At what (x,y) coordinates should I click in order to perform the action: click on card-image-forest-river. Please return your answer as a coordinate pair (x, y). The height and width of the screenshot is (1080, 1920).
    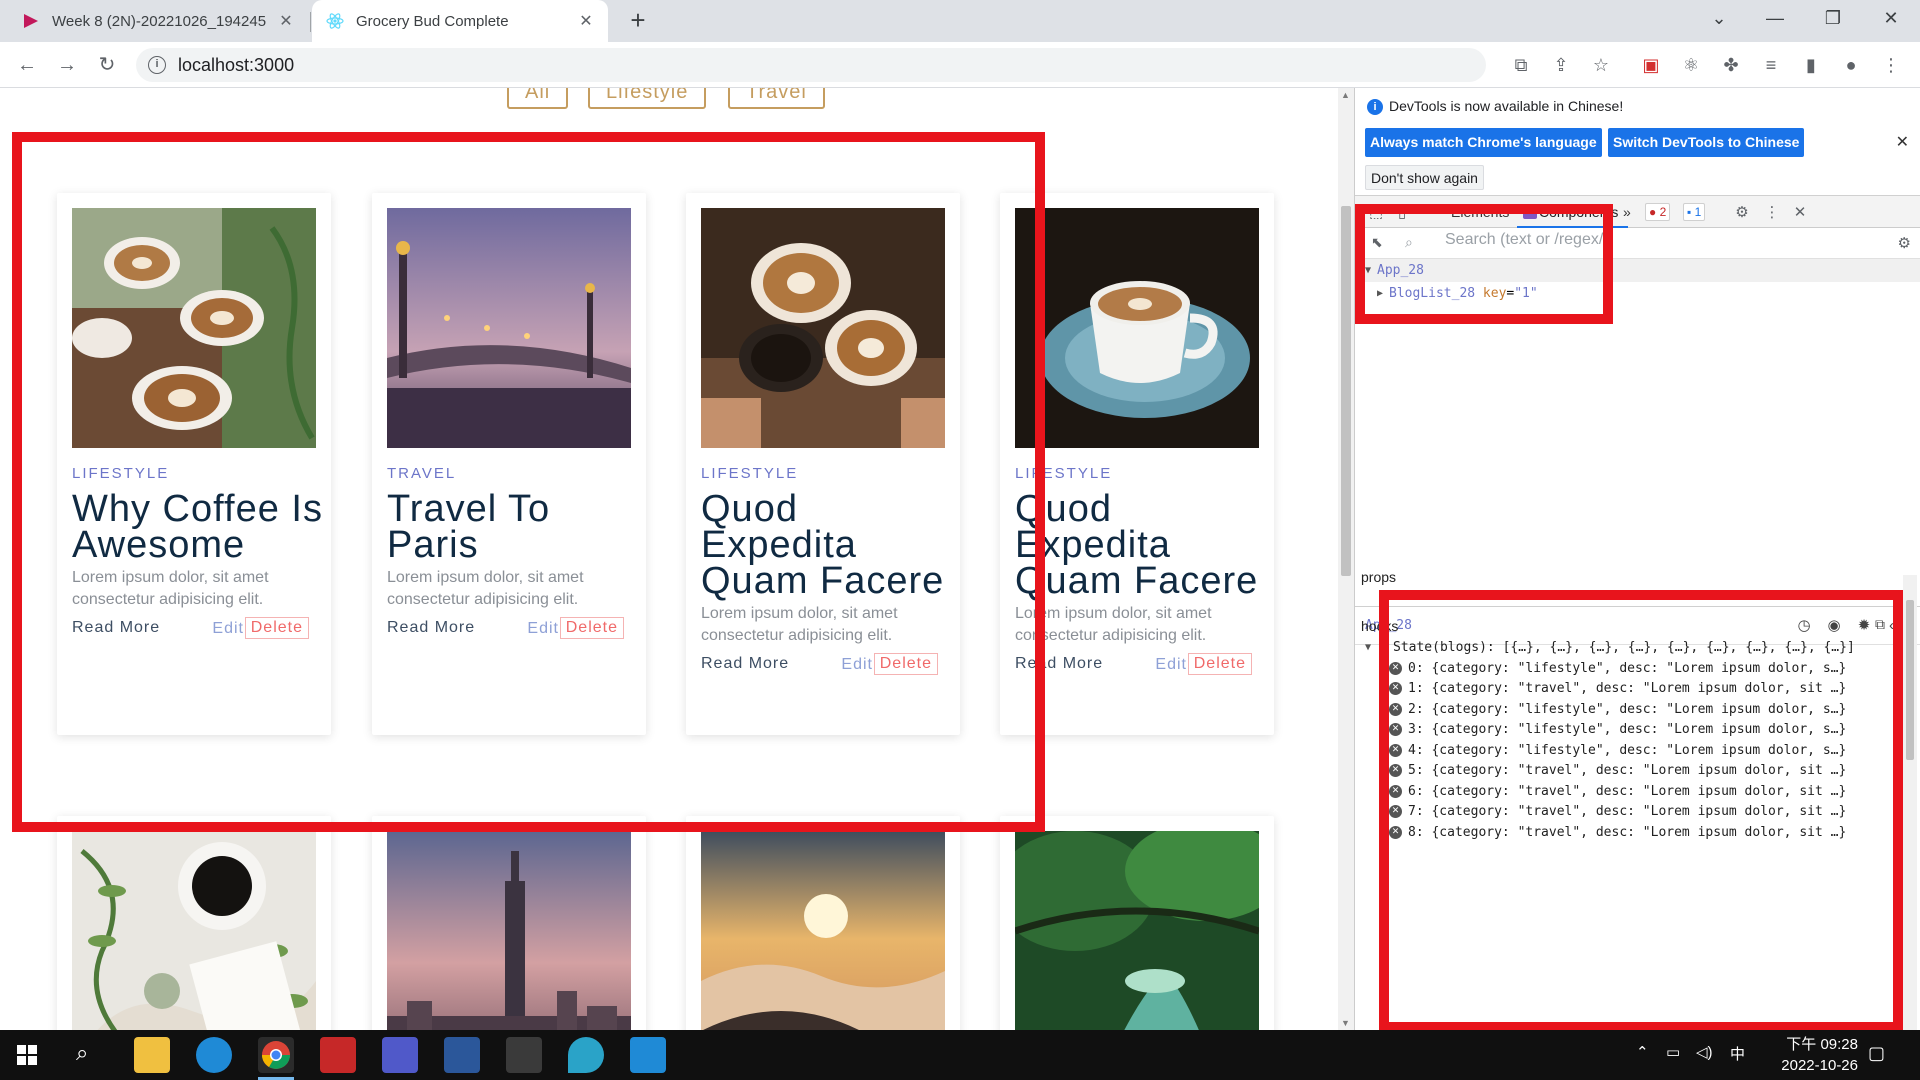
    Looking at the image, I should click on (1137, 930).